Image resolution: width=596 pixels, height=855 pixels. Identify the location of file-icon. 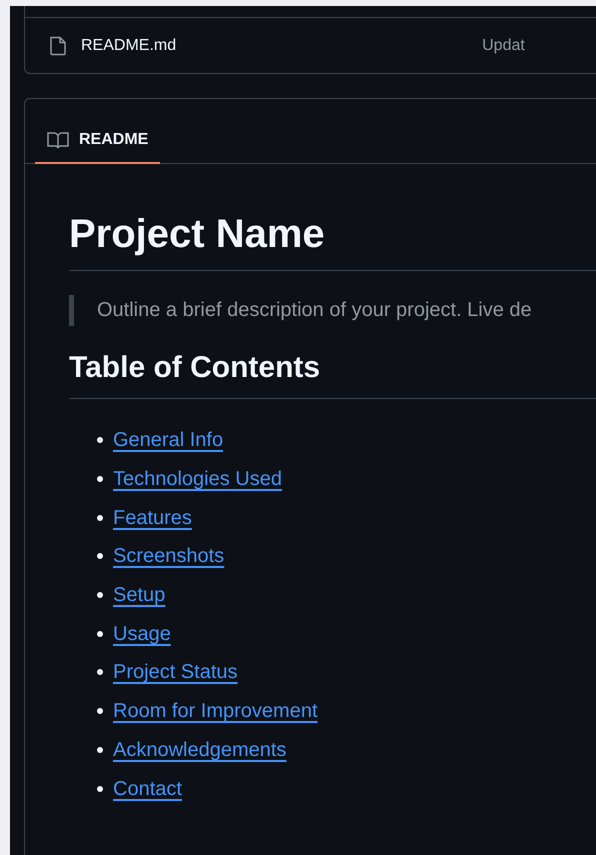
(58, 46).